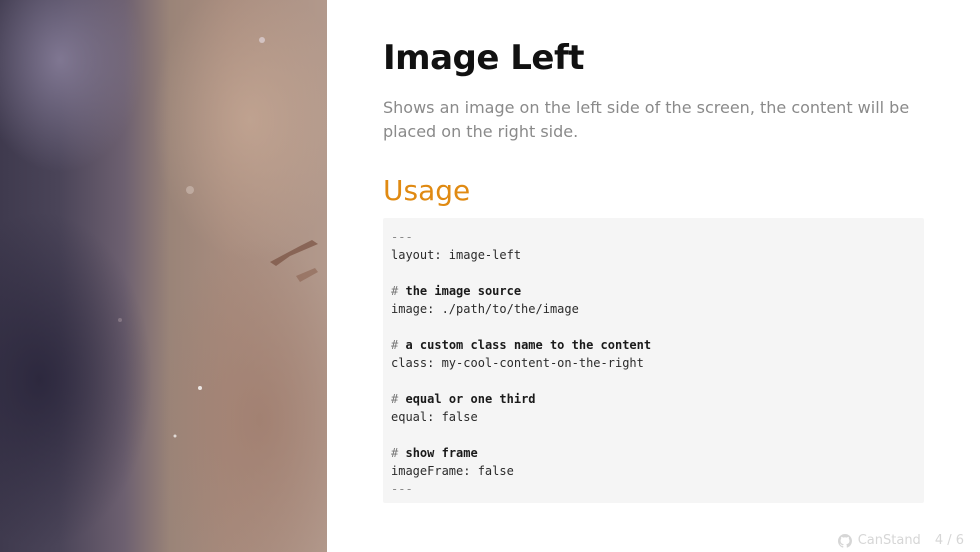 This screenshot has width=980, height=552. Describe the element at coordinates (653, 291) in the screenshot. I see `code-comment-line: # the image source` at that location.